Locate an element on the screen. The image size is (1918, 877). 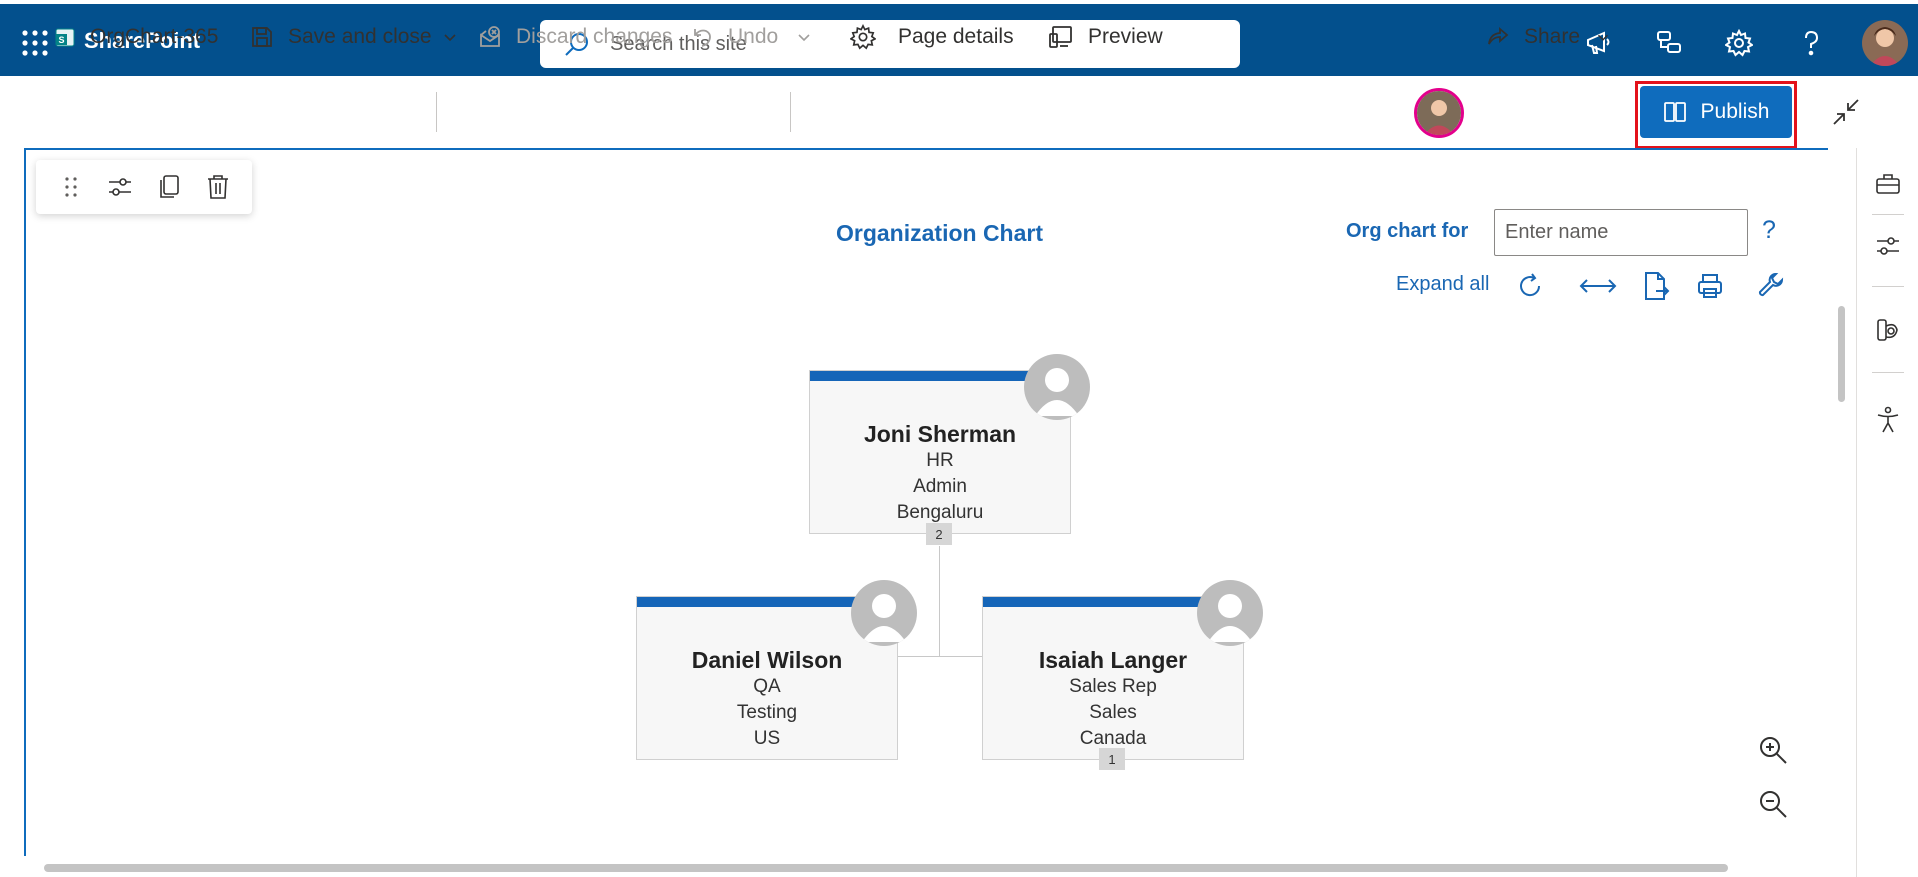
vertical-scrollbar is located at coordinates (1841, 354).